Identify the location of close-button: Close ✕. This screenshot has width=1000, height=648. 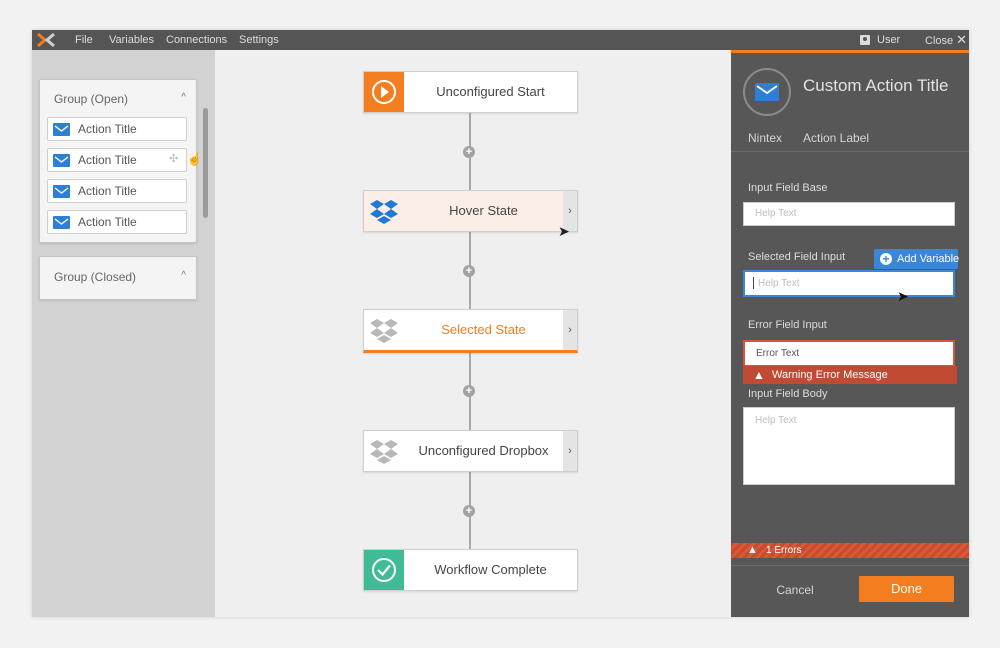
(946, 40).